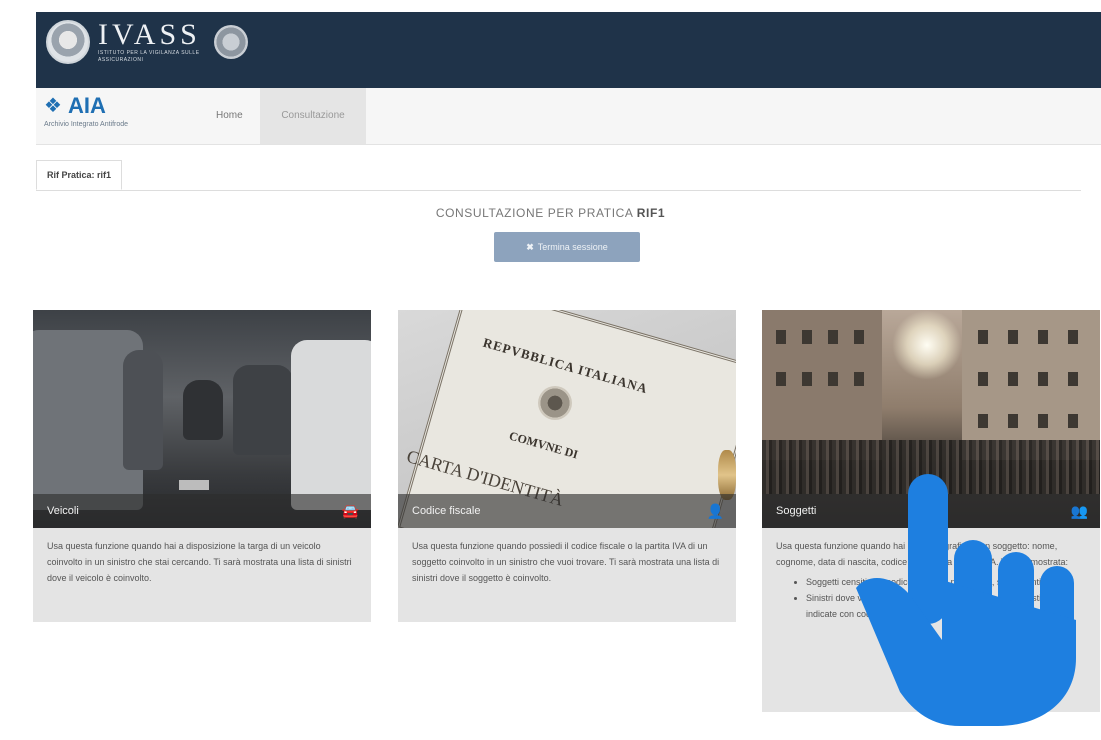 Image resolution: width=1101 pixels, height=740 pixels. Describe the element at coordinates (79, 175) in the screenshot. I see `tab-rif-pratica: Rif Pratica: rif1` at that location.